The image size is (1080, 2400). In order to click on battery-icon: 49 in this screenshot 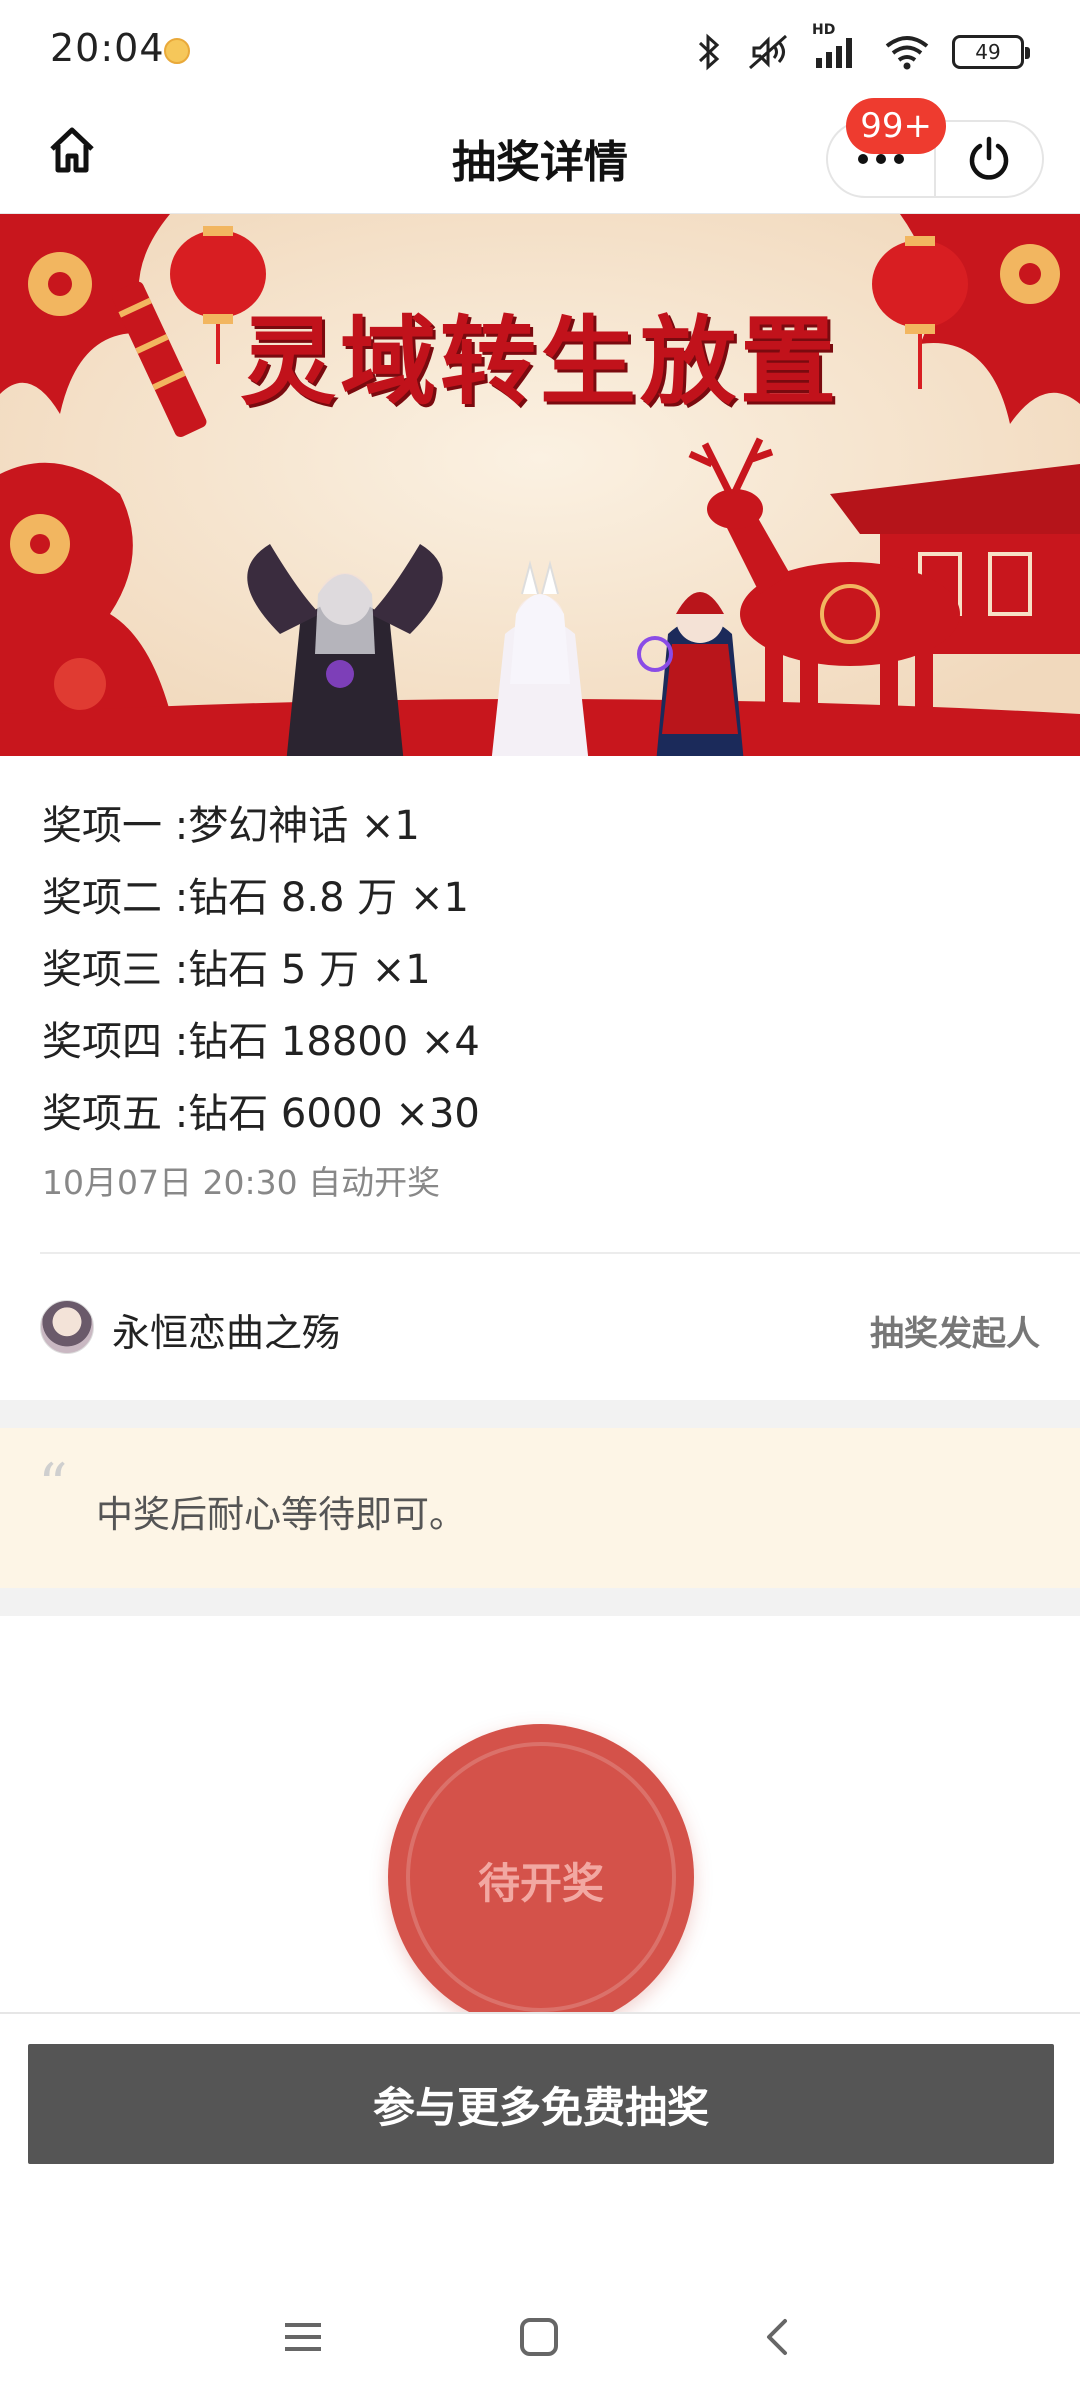, I will do `click(991, 52)`.